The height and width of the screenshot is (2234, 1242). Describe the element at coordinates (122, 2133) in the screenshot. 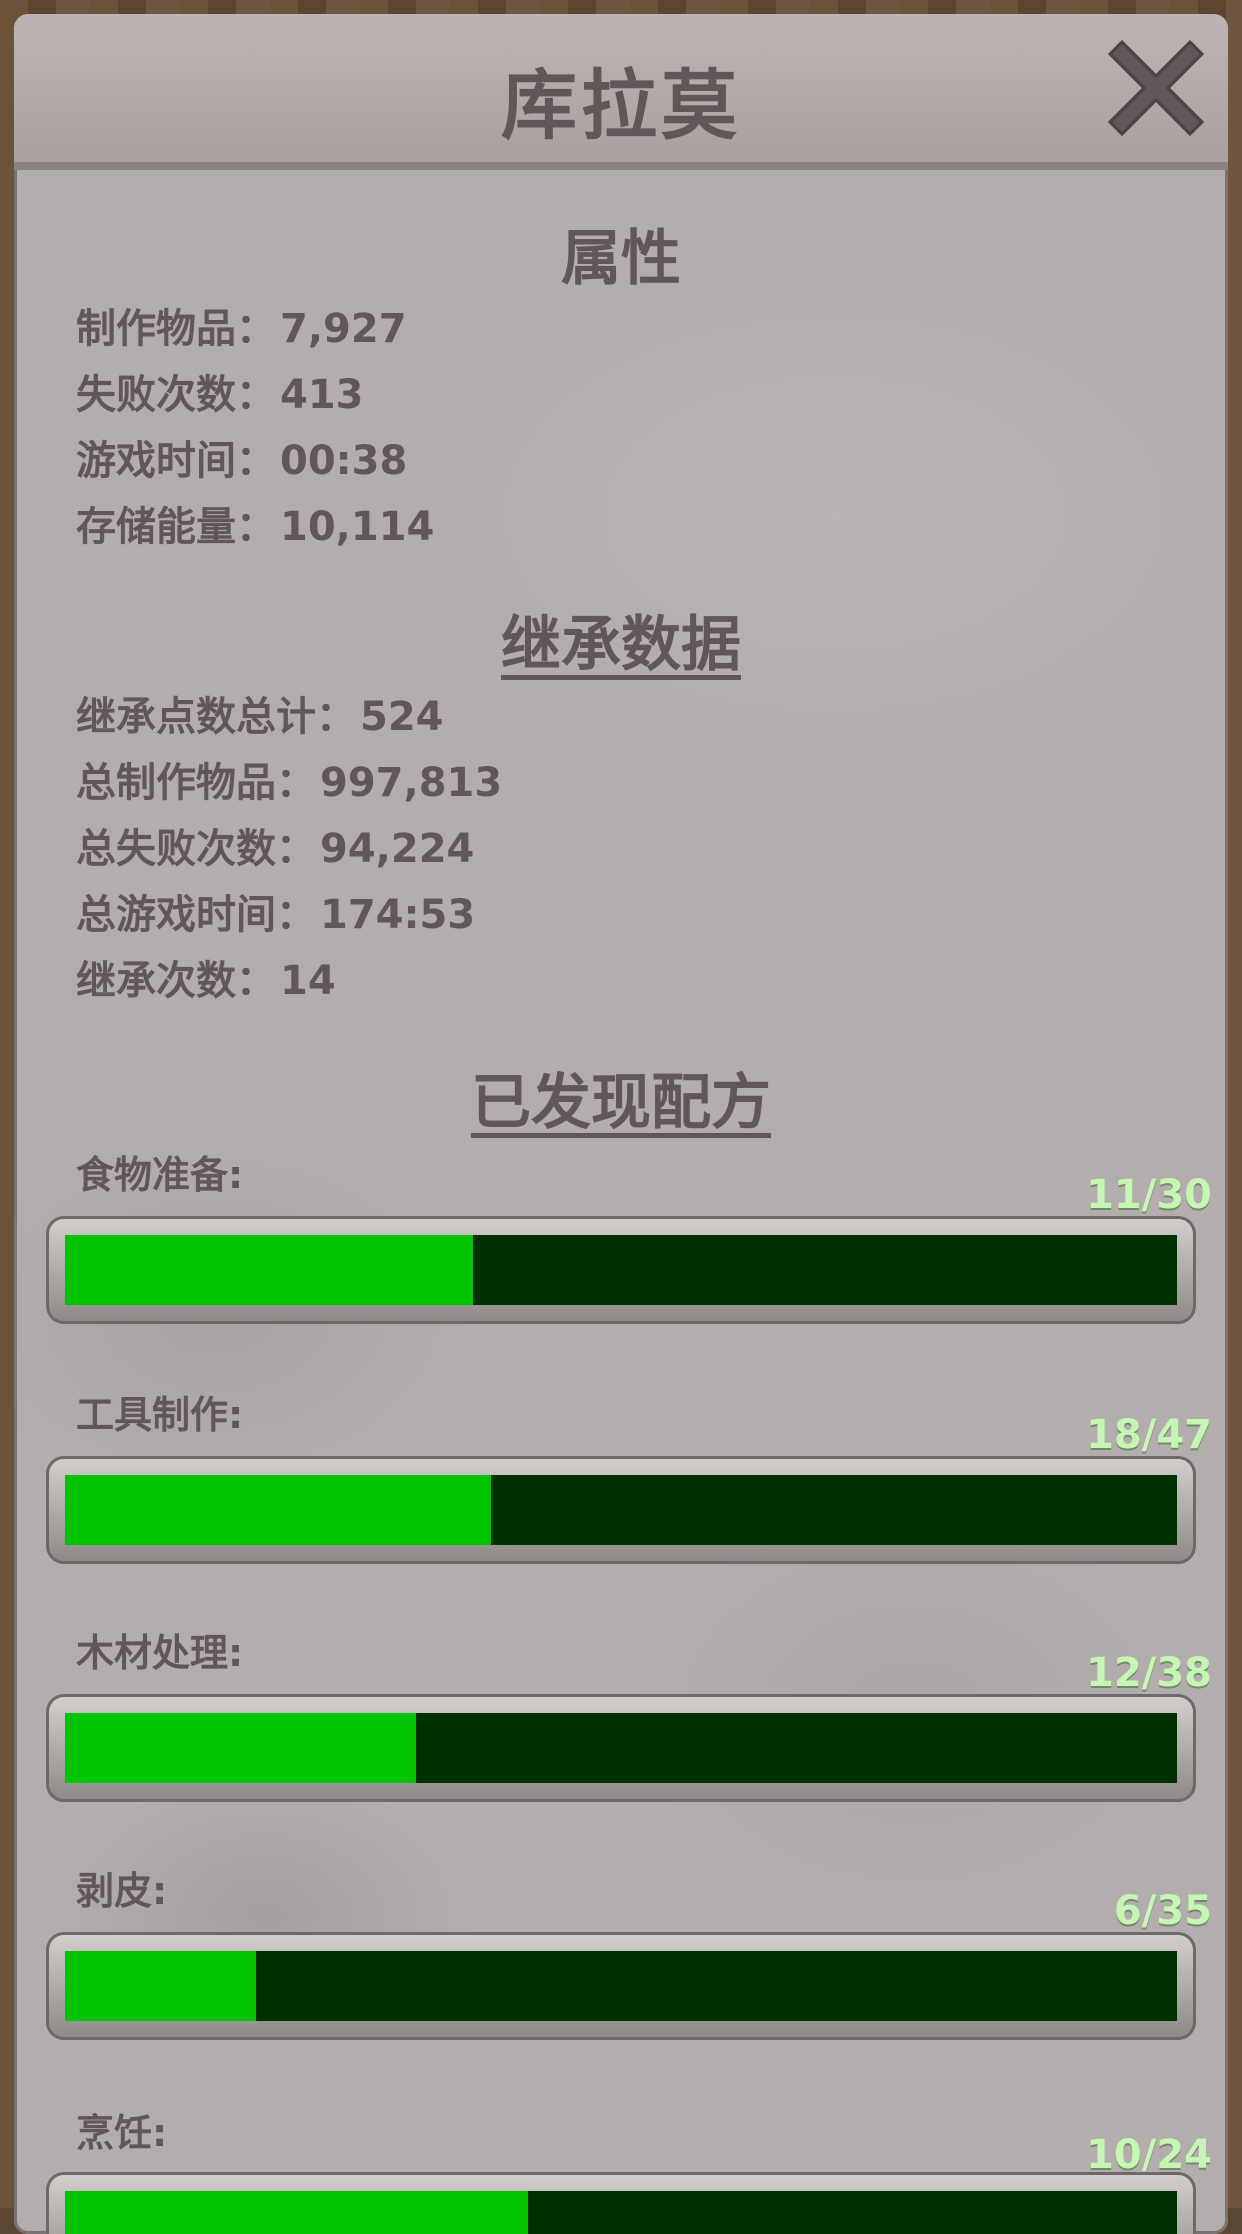

I see `recipe-label-cooking: 烹饪:` at that location.